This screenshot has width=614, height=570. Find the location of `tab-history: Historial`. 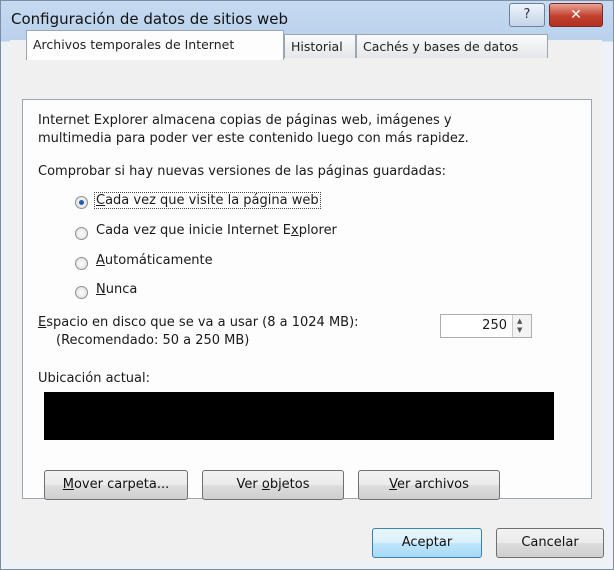

tab-history: Historial is located at coordinates (320, 46).